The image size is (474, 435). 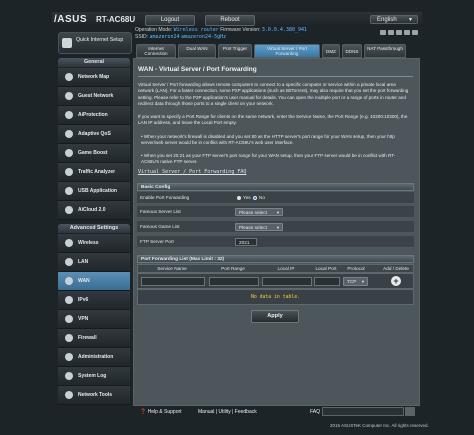 What do you see at coordinates (275, 187) in the screenshot?
I see `basic-config-header: Basic Config` at bounding box center [275, 187].